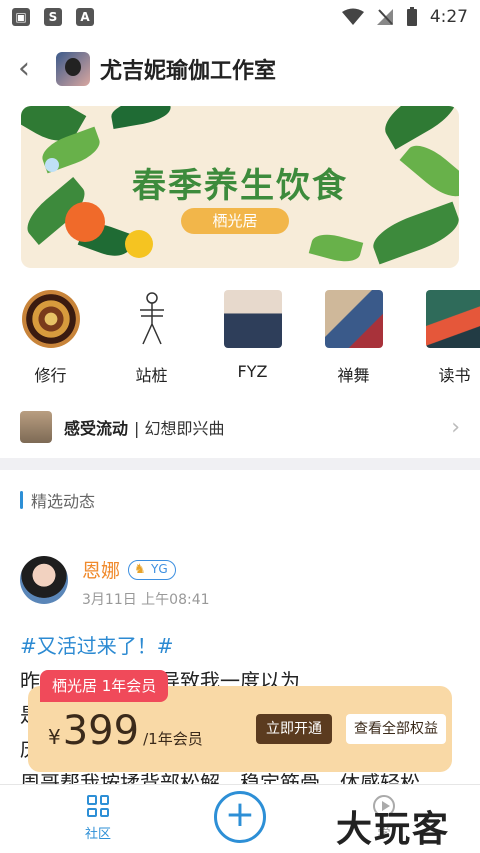 This screenshot has width=480, height=853. I want to click on grid-icon, so click(98, 806).